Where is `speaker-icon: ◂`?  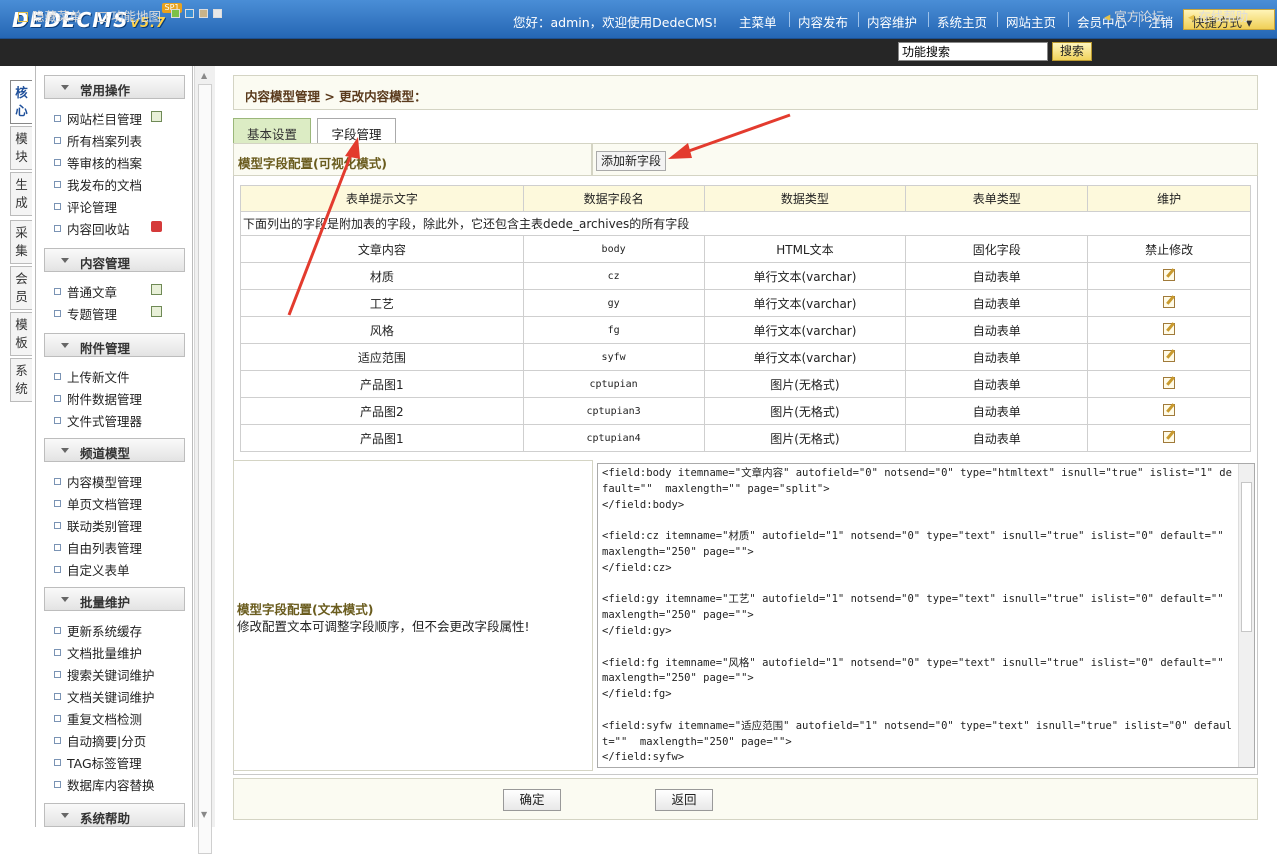
speaker-icon: ◂ is located at coordinates (1191, 16).